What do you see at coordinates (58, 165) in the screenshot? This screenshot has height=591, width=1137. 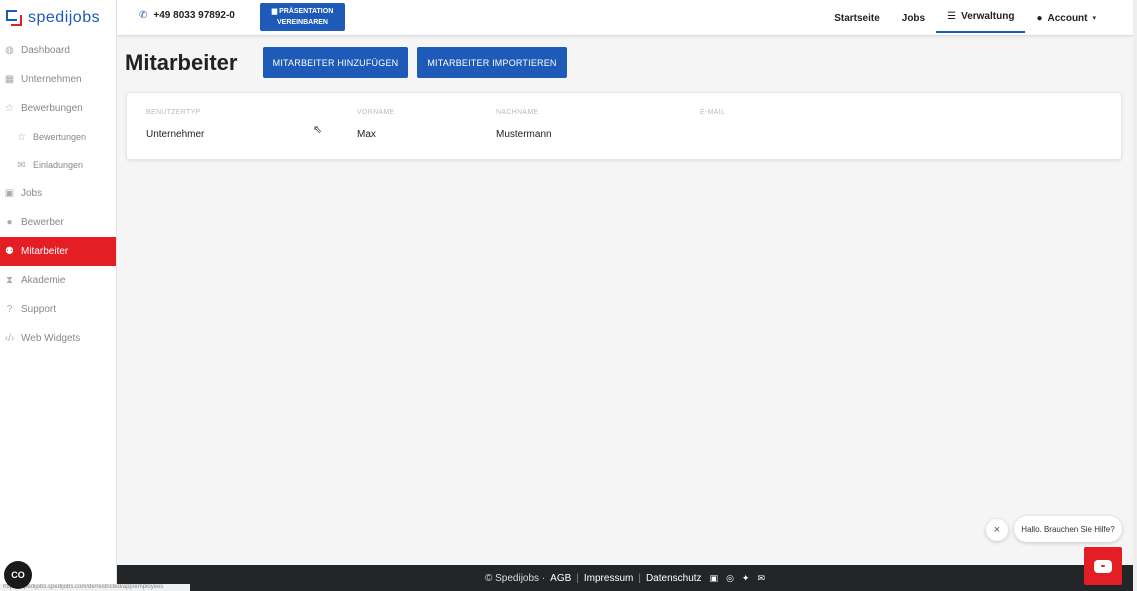 I see `sidebar-item-einladungen: ✉ Einladungen` at bounding box center [58, 165].